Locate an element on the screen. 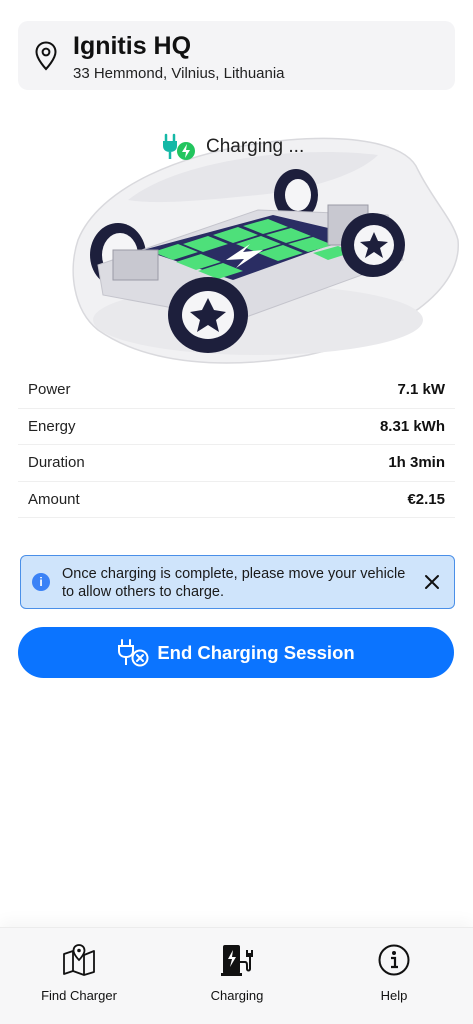  charging-station-icon is located at coordinates (237, 960).